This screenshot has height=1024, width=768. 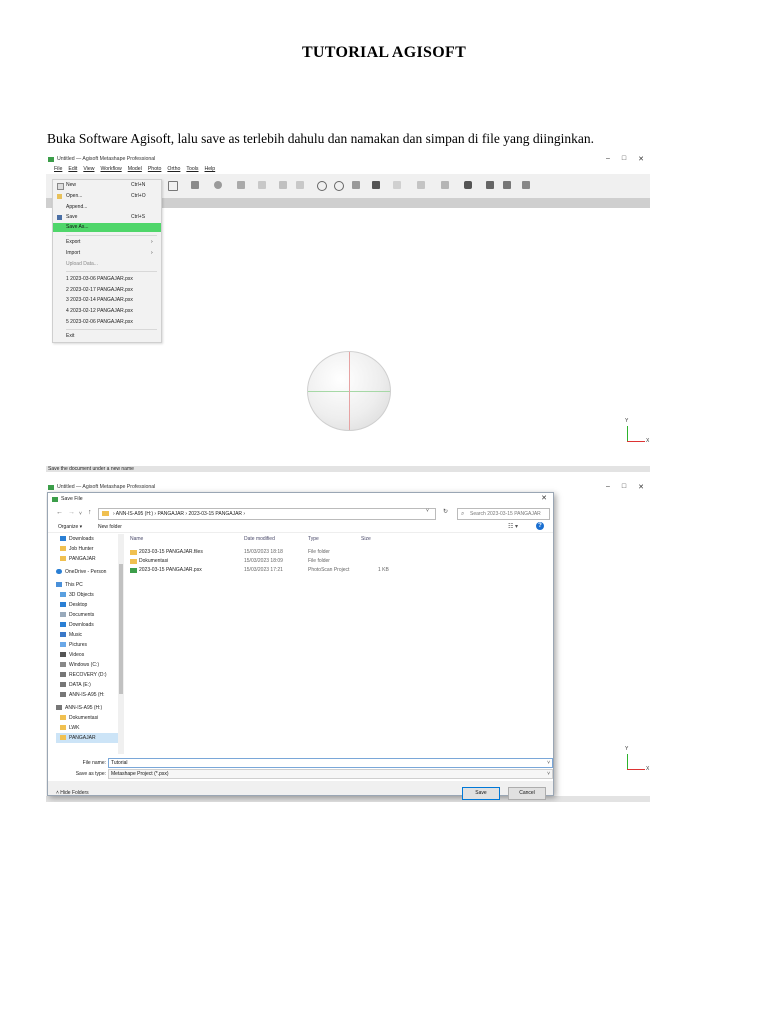 What do you see at coordinates (79, 708) in the screenshot?
I see `nav-item-ann-is-a95-root: ANN-IS-A95 (H:)` at bounding box center [79, 708].